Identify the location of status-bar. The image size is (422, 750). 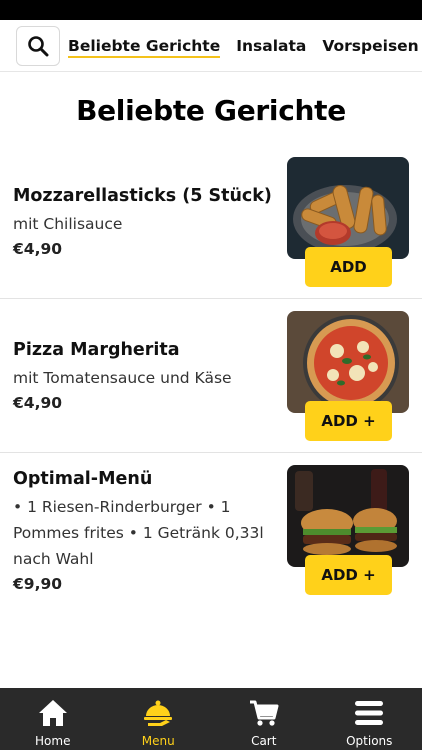
(211, 10).